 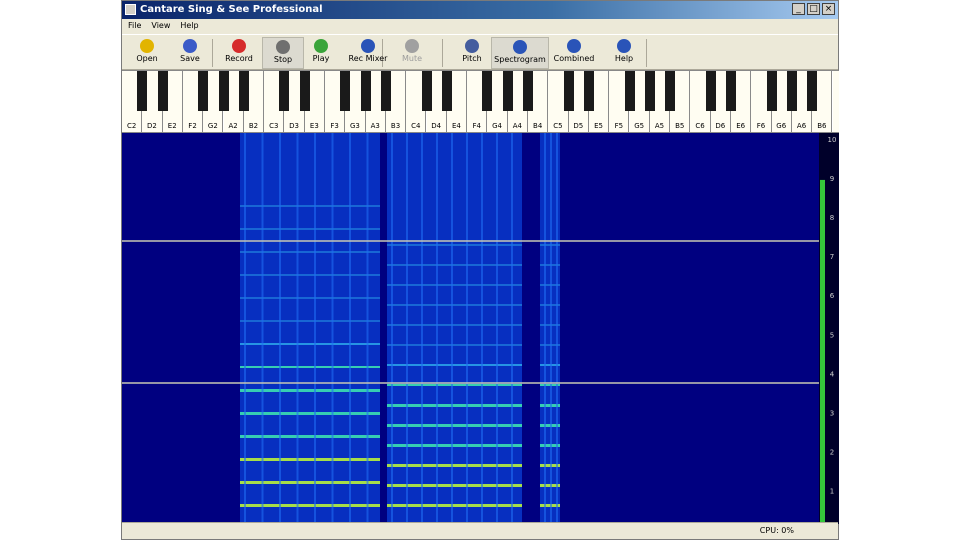 I want to click on rec-mixer-button: Rec Mixer, so click(x=368, y=53).